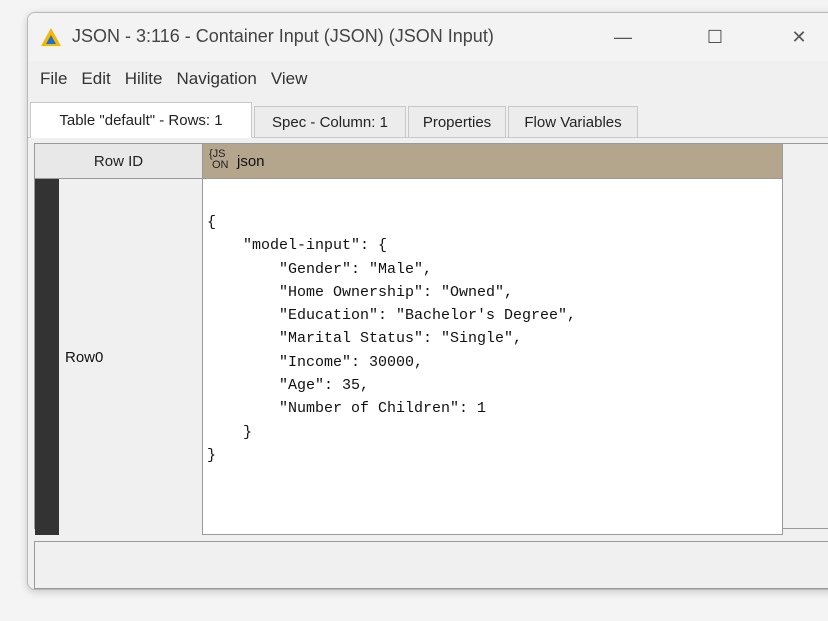 This screenshot has height=621, width=828. I want to click on json-column-name: json, so click(251, 161).